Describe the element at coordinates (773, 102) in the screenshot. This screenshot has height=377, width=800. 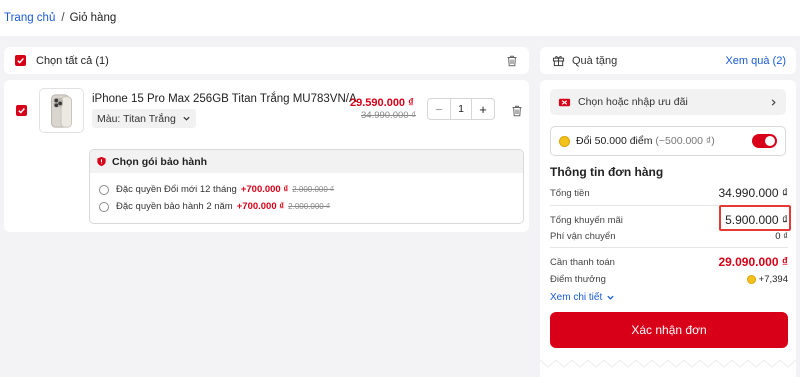
I see `chevron-right-icon` at that location.